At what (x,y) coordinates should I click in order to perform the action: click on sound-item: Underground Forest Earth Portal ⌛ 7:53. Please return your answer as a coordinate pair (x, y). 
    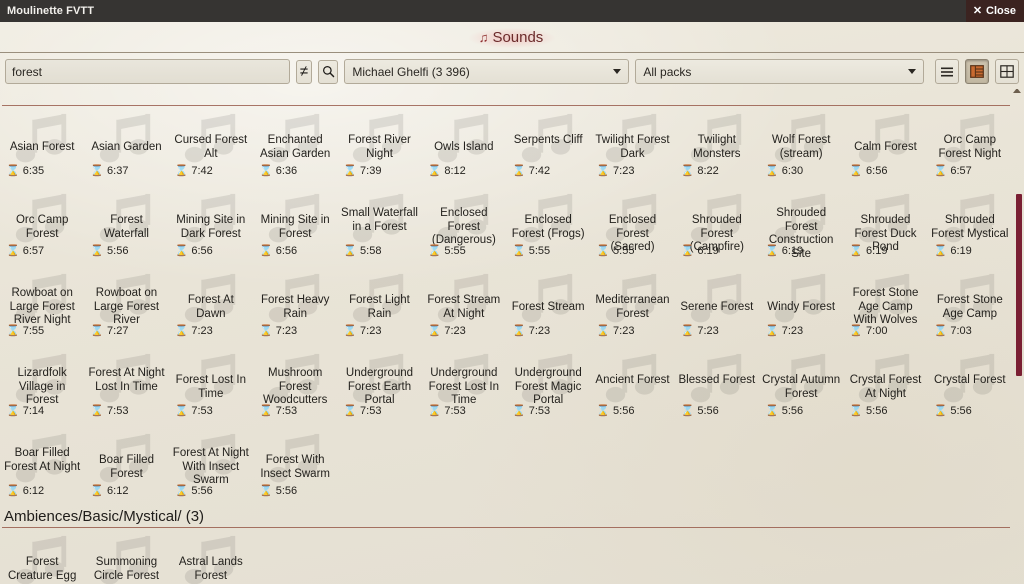
    Looking at the image, I should click on (379, 386).